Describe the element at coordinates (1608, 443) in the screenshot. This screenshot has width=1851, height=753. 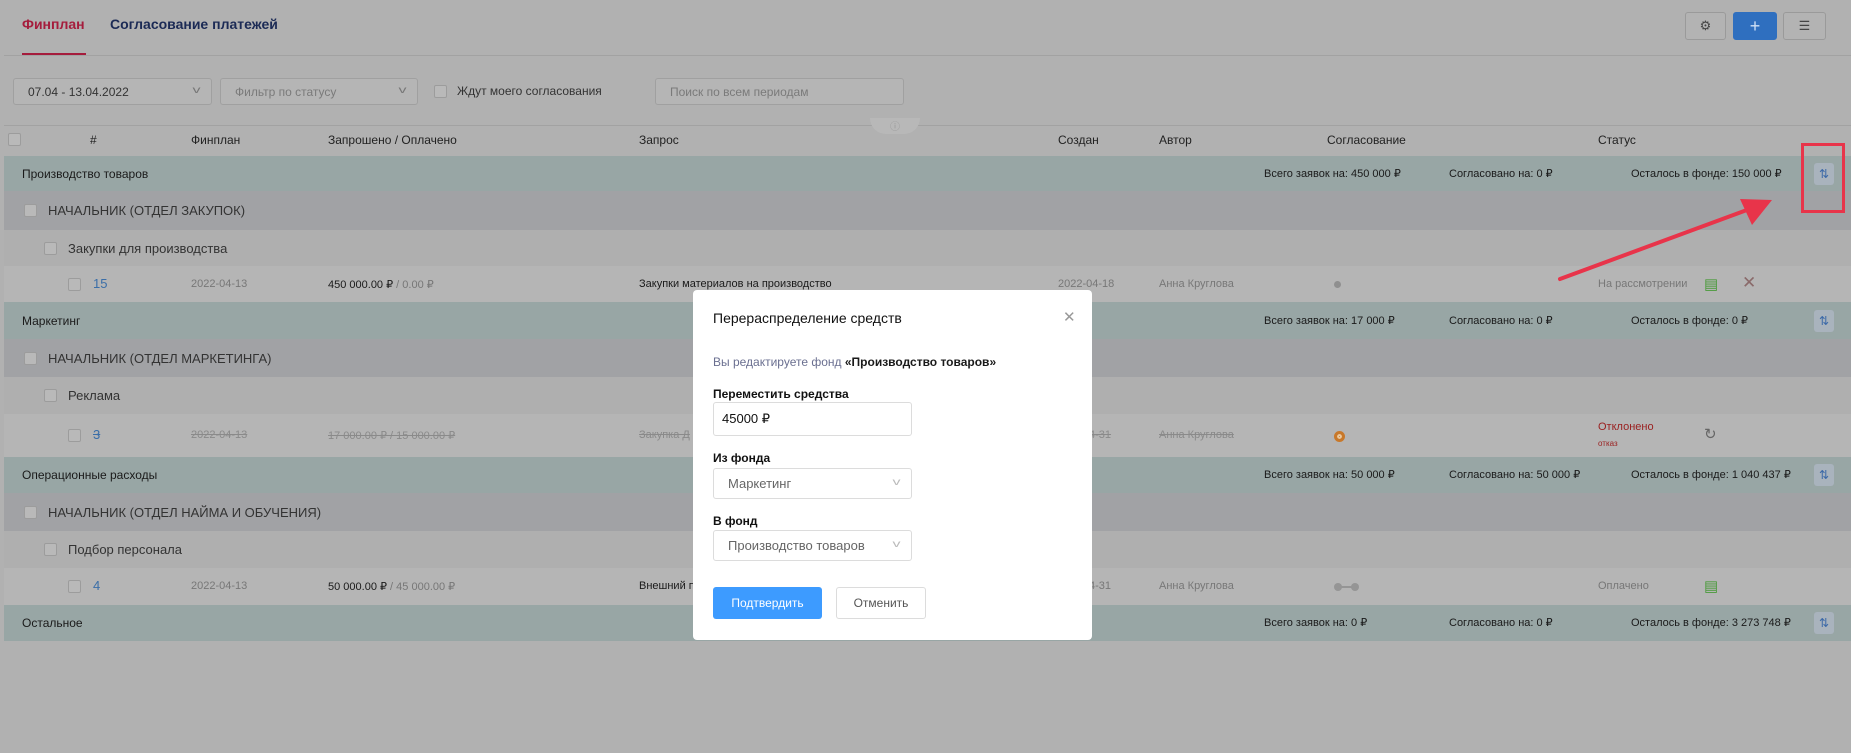
I see `status-reason: отказ` at that location.